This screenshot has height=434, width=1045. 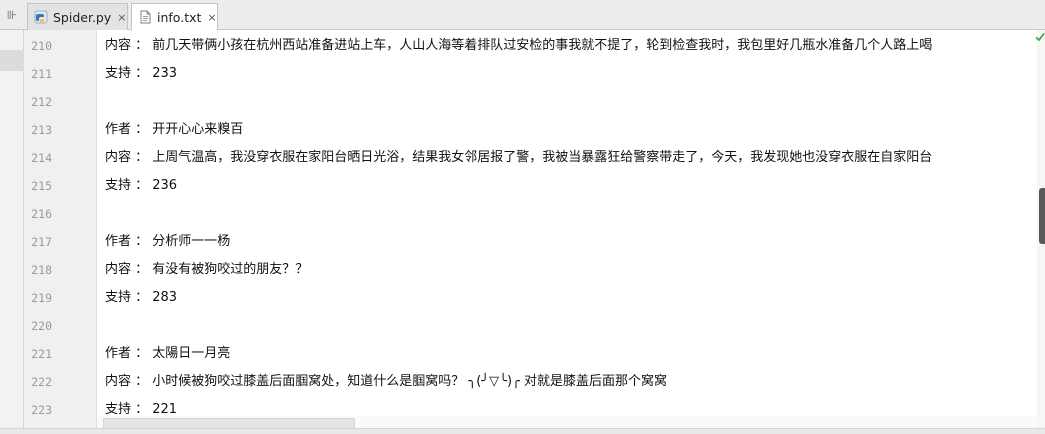 I want to click on editor-line: 支持 ： 236, so click(x=141, y=186).